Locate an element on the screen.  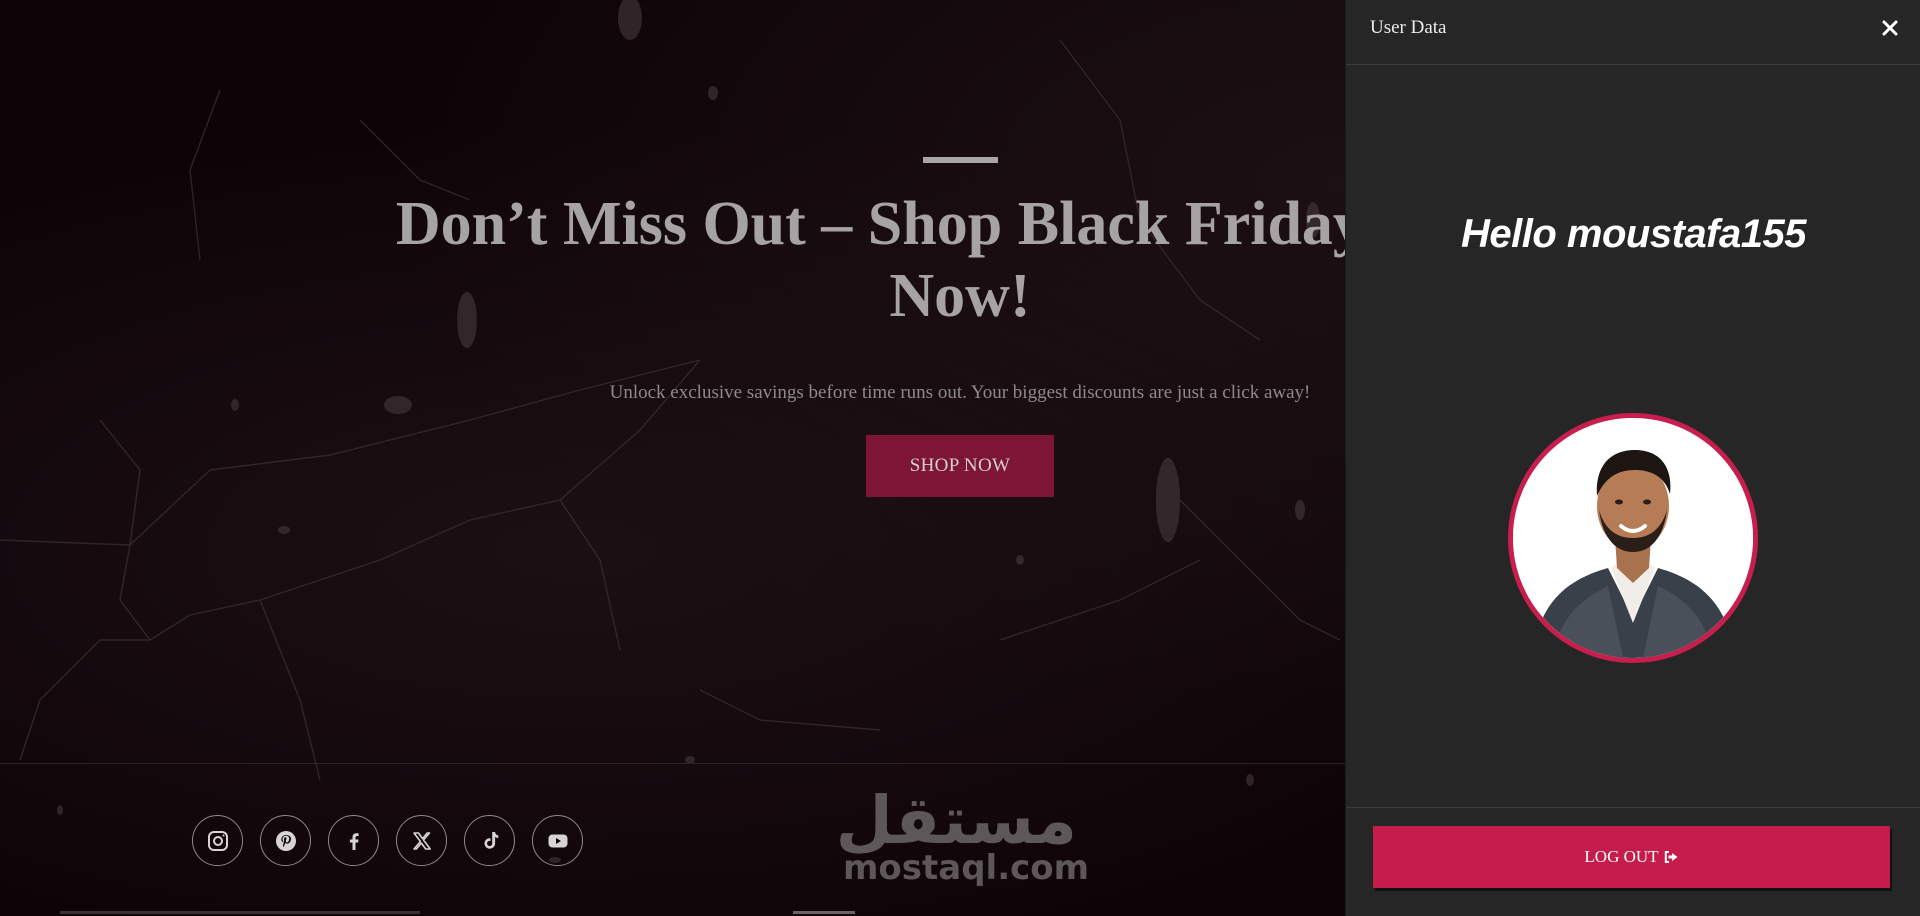
pinterest-link is located at coordinates (285, 840).